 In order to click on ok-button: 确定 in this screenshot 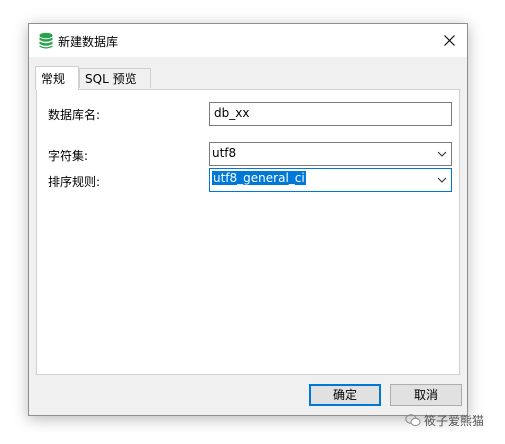, I will do `click(345, 395)`.